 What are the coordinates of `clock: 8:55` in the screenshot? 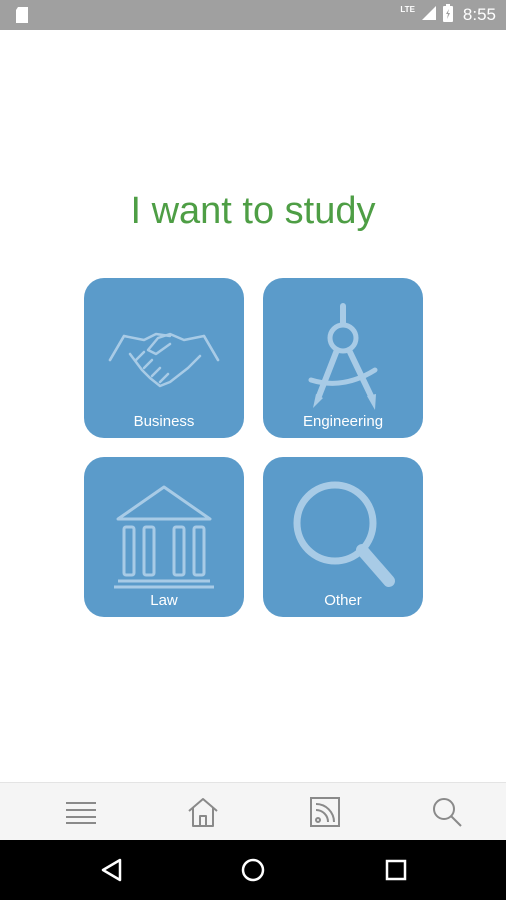 It's located at (479, 14).